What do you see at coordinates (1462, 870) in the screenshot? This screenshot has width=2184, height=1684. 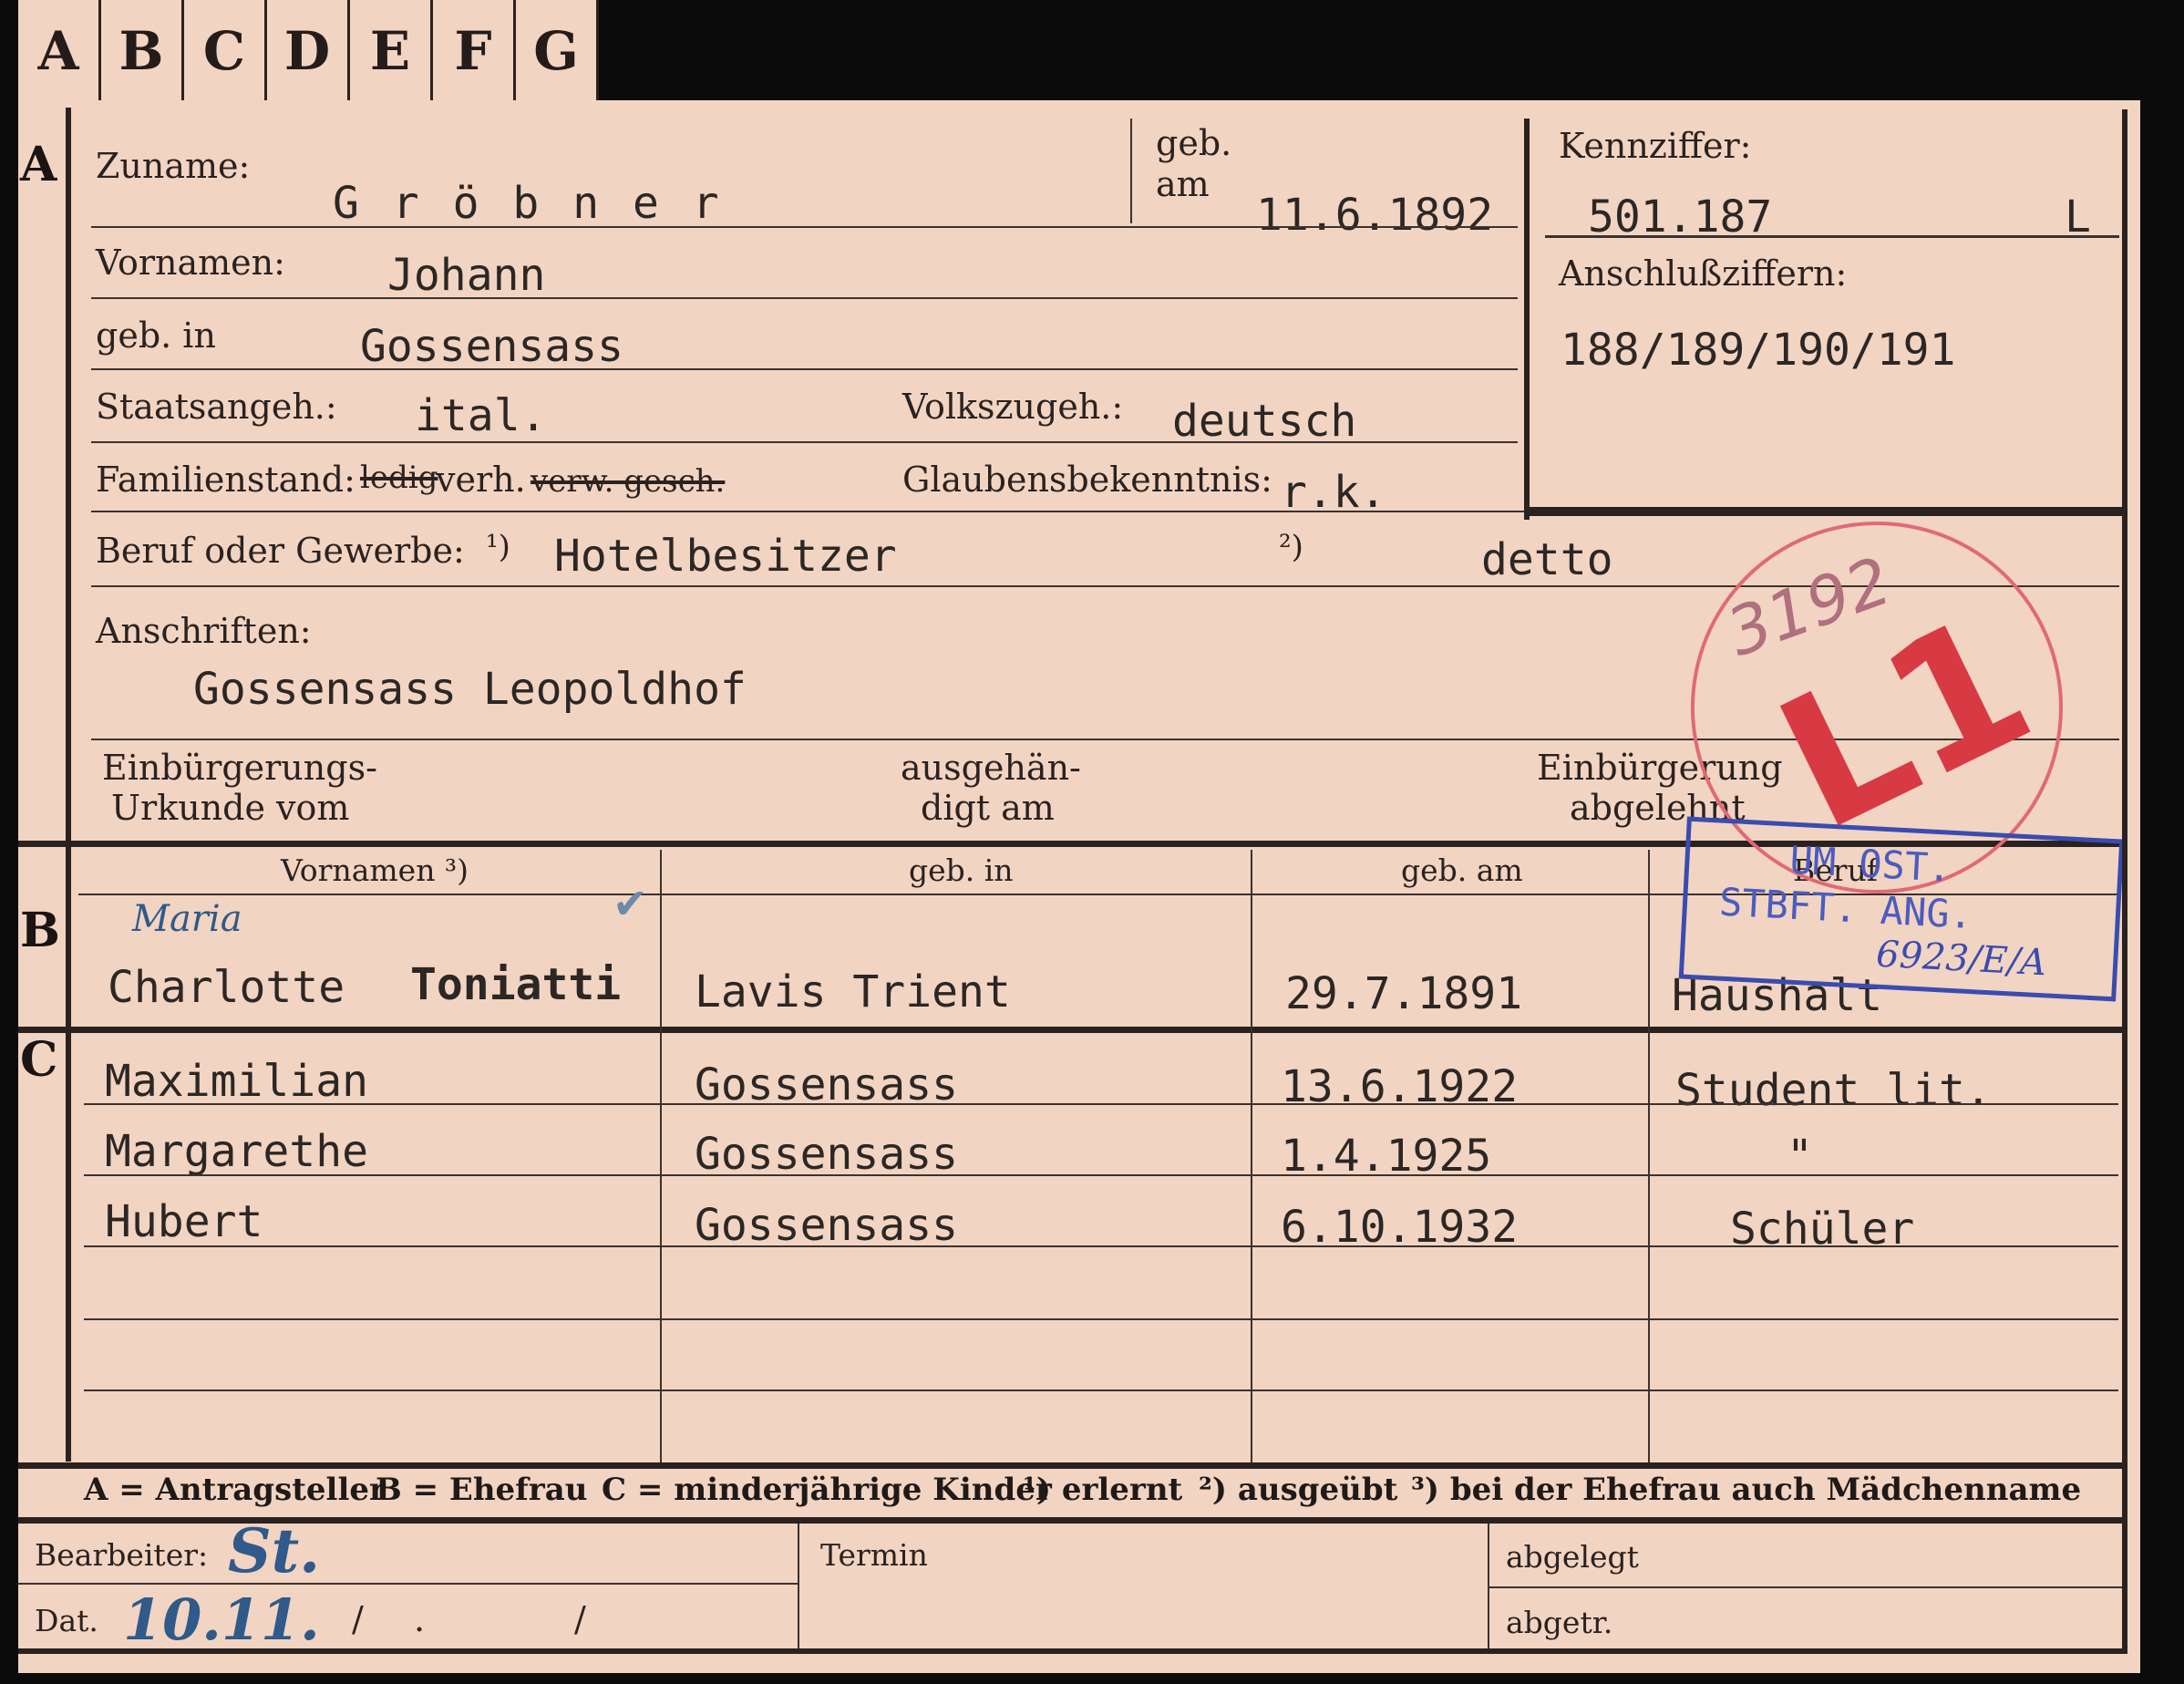 I see `col-born-on: geb. am` at bounding box center [1462, 870].